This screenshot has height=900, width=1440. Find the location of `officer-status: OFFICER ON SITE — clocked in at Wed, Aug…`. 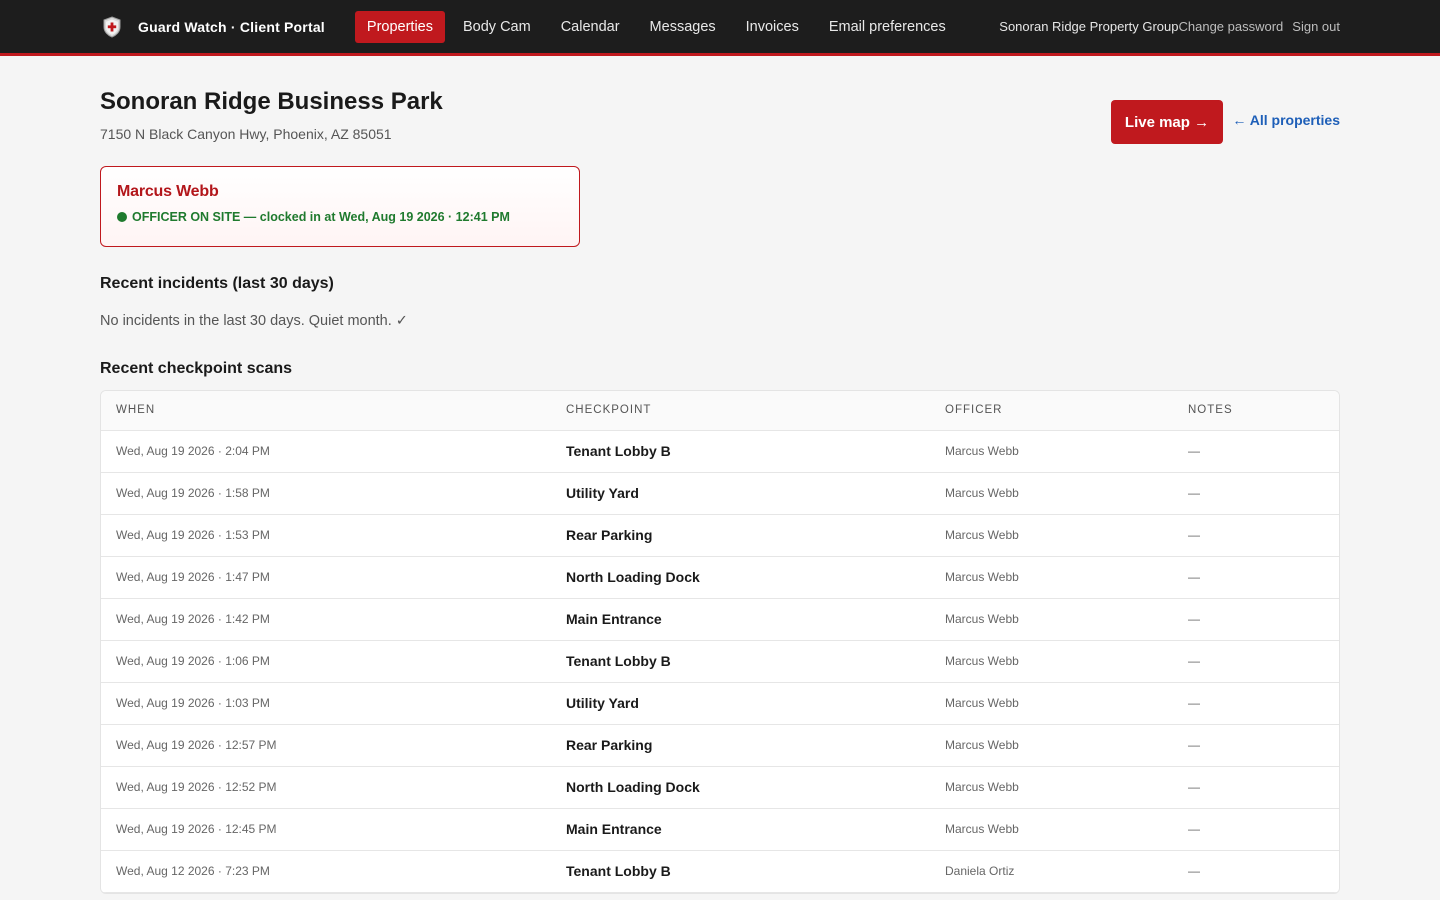

officer-status: OFFICER ON SITE — clocked in at Wed, Aug… is located at coordinates (340, 217).